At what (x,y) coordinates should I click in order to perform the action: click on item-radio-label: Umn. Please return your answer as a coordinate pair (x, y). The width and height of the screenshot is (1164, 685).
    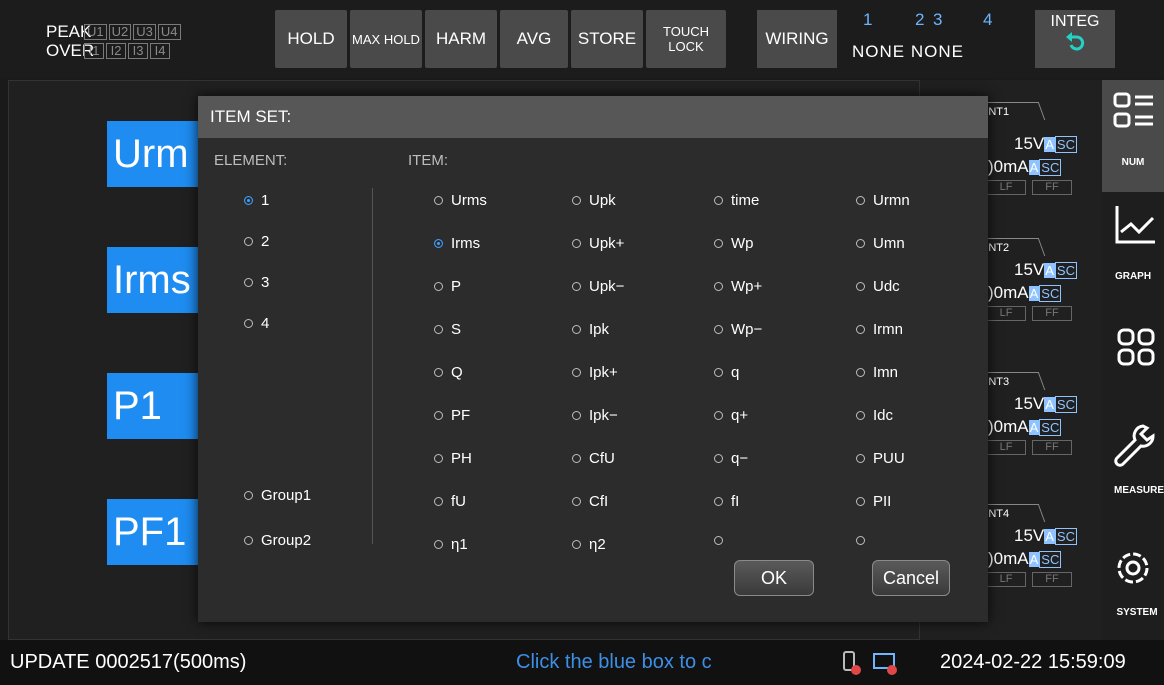
    Looking at the image, I should click on (889, 243).